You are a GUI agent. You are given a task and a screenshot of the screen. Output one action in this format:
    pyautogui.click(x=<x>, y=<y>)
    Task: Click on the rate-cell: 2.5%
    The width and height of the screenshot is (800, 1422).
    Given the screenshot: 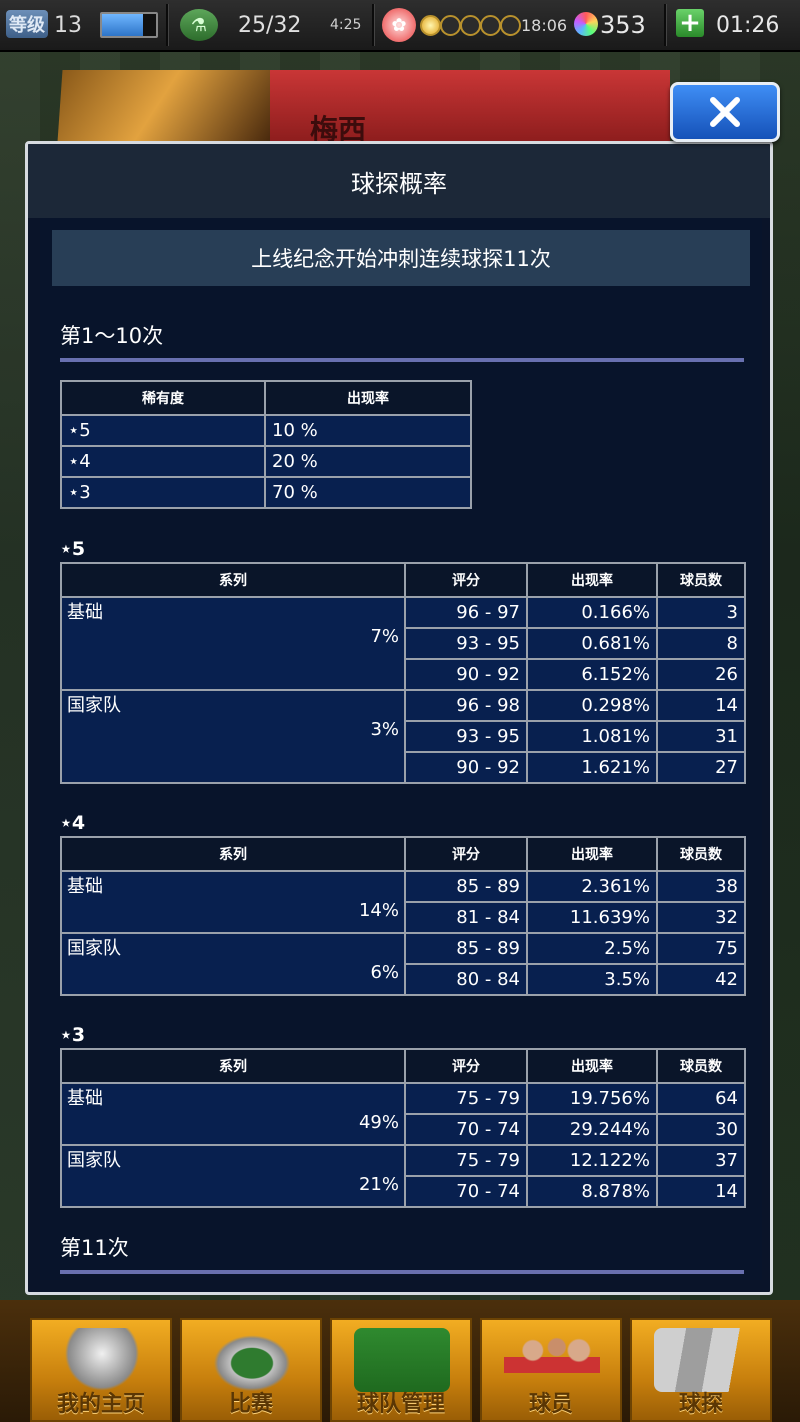 What is the action you would take?
    pyautogui.click(x=592, y=948)
    